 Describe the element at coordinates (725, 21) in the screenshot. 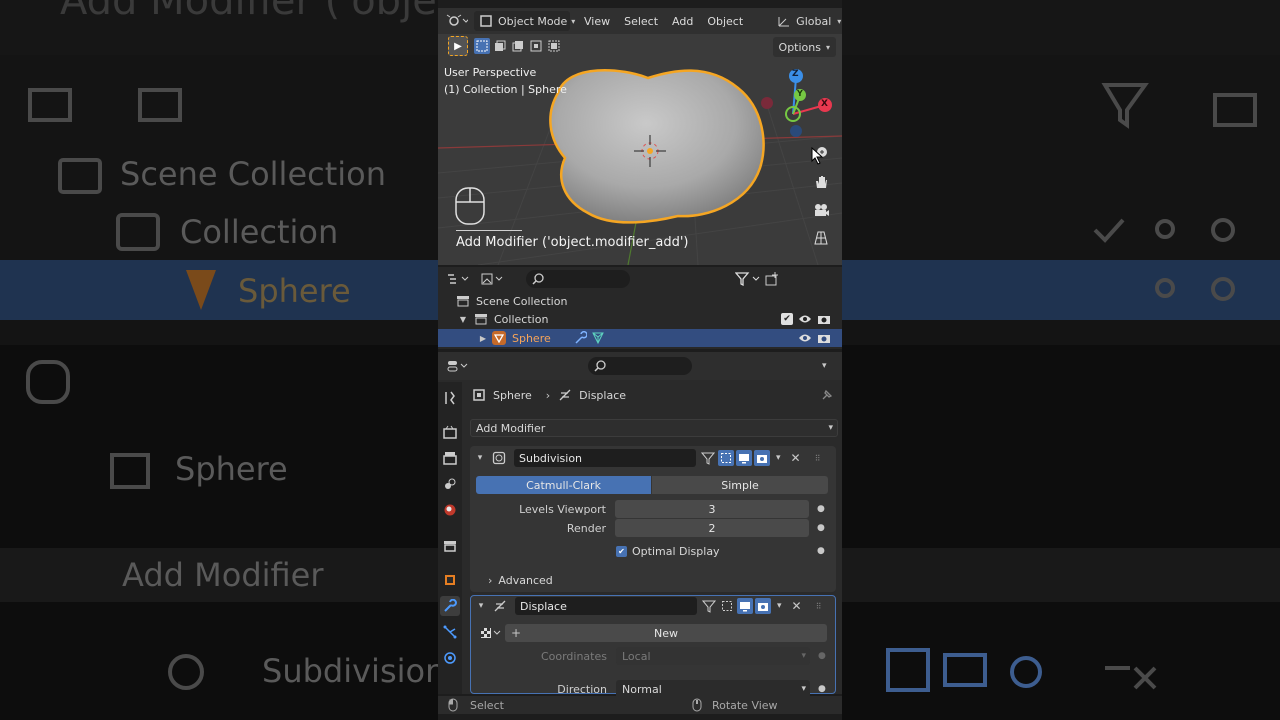

I see `menu-object: Object` at that location.